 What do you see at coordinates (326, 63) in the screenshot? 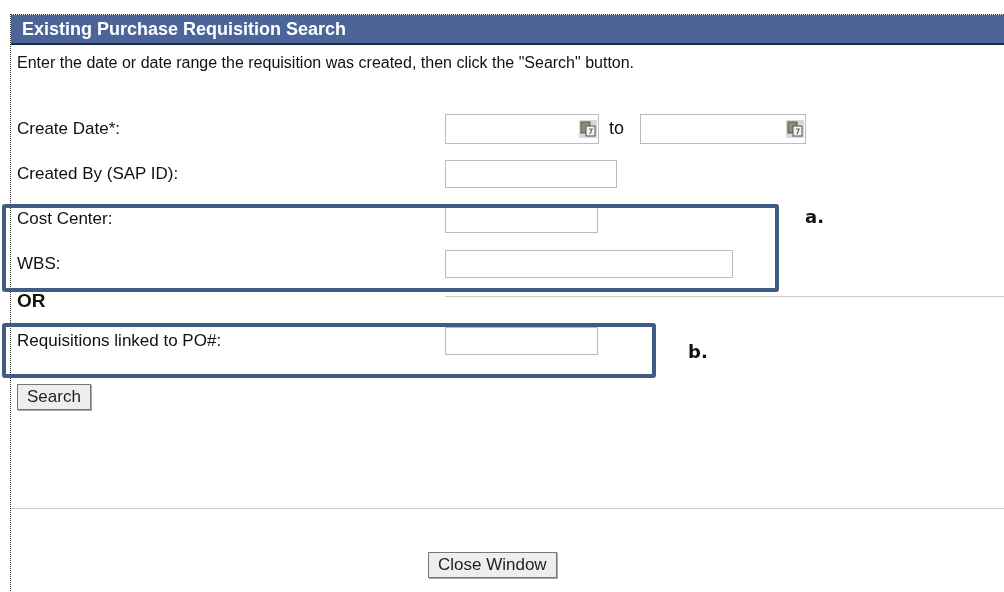
I see `instructions-text: Enter the date or date range the requisition was created, then click the "Search" button.` at bounding box center [326, 63].